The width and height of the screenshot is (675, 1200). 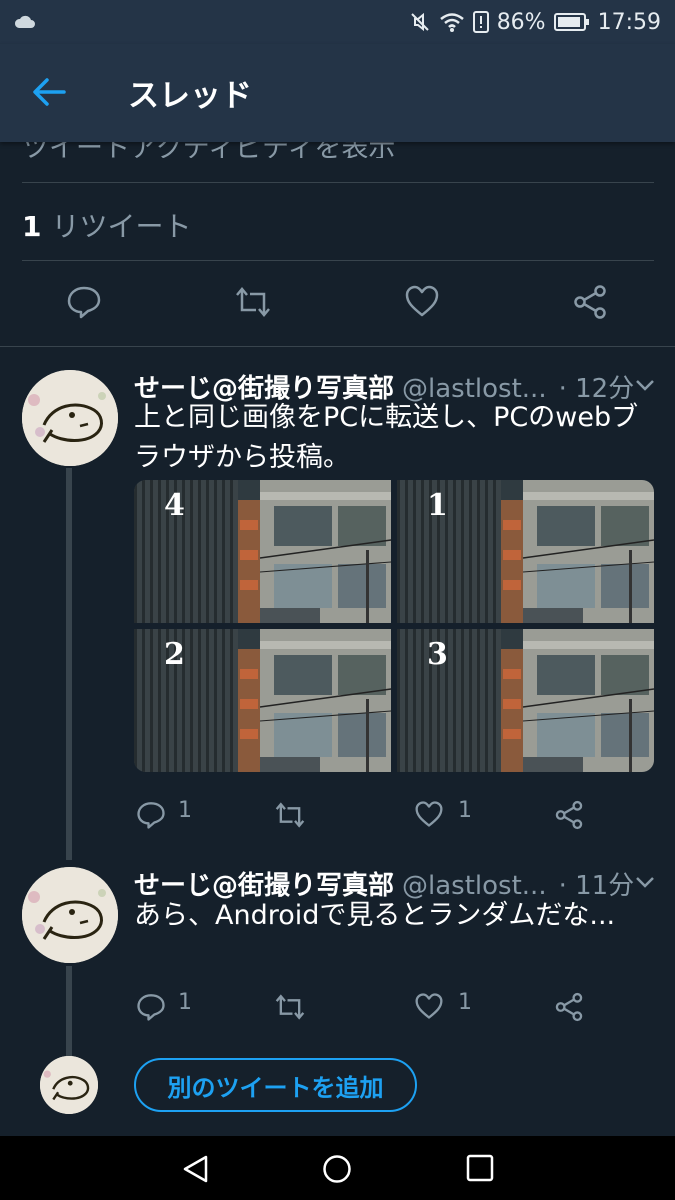 I want to click on retweet-count: 1 リツイート, so click(x=107, y=225).